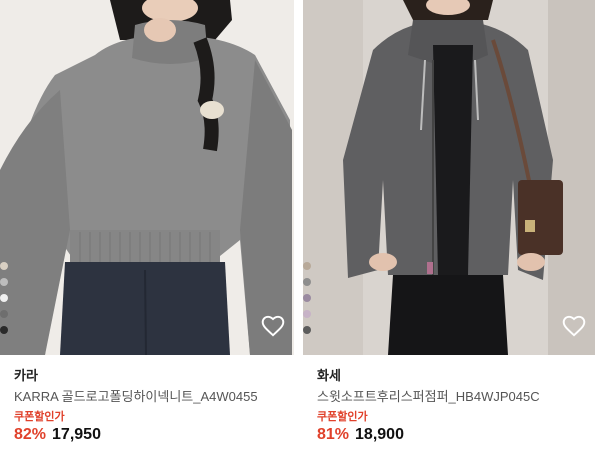 The image size is (595, 456). What do you see at coordinates (379, 434) in the screenshot?
I see `sale-price: 18,900` at bounding box center [379, 434].